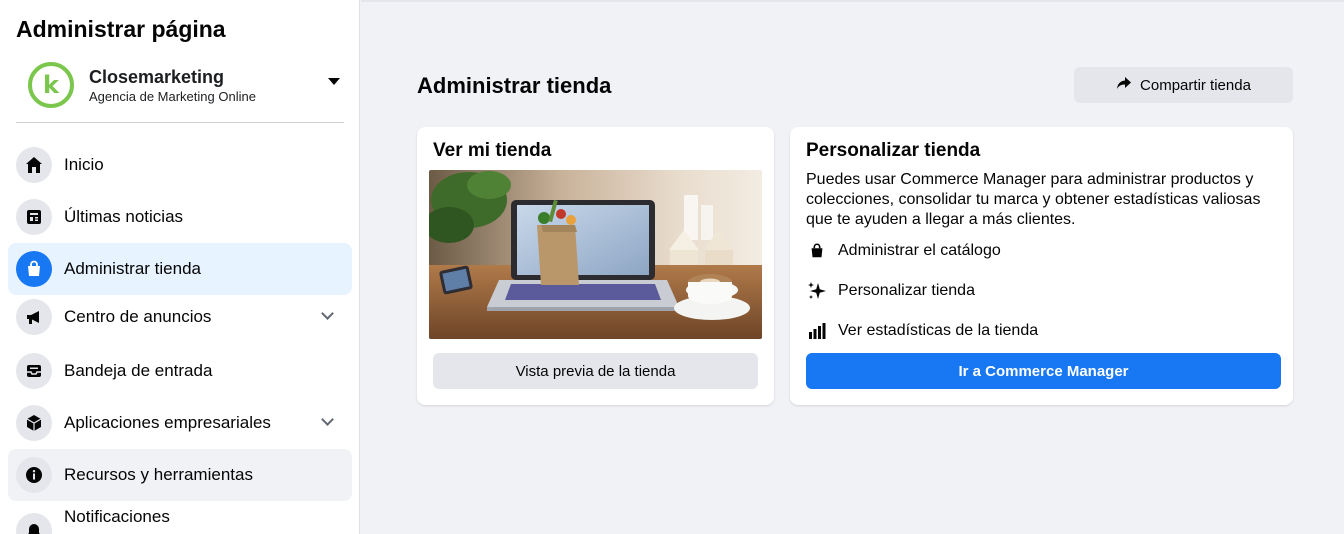  I want to click on sidebar-title: Administrar página, so click(121, 29).